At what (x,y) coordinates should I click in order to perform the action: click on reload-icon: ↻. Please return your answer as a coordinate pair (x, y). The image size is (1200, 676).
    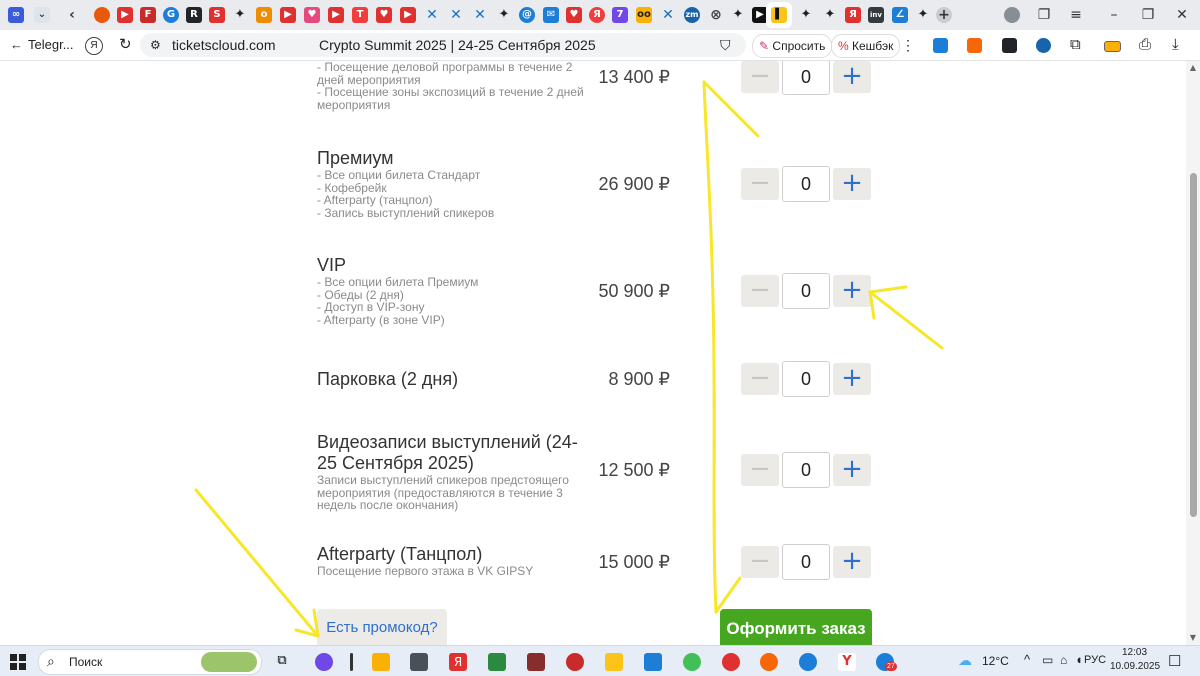
    Looking at the image, I should click on (125, 45).